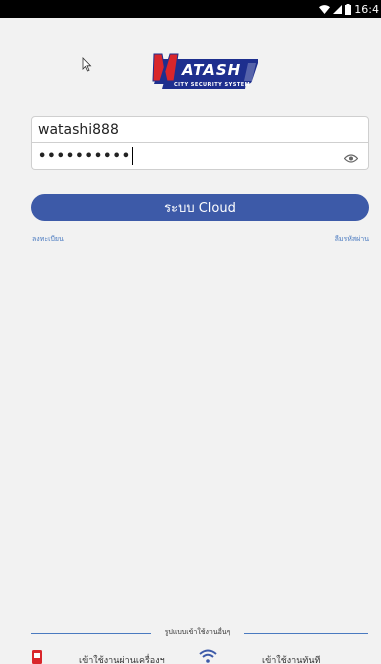  What do you see at coordinates (208, 656) in the screenshot?
I see `wifi-login-icon` at bounding box center [208, 656].